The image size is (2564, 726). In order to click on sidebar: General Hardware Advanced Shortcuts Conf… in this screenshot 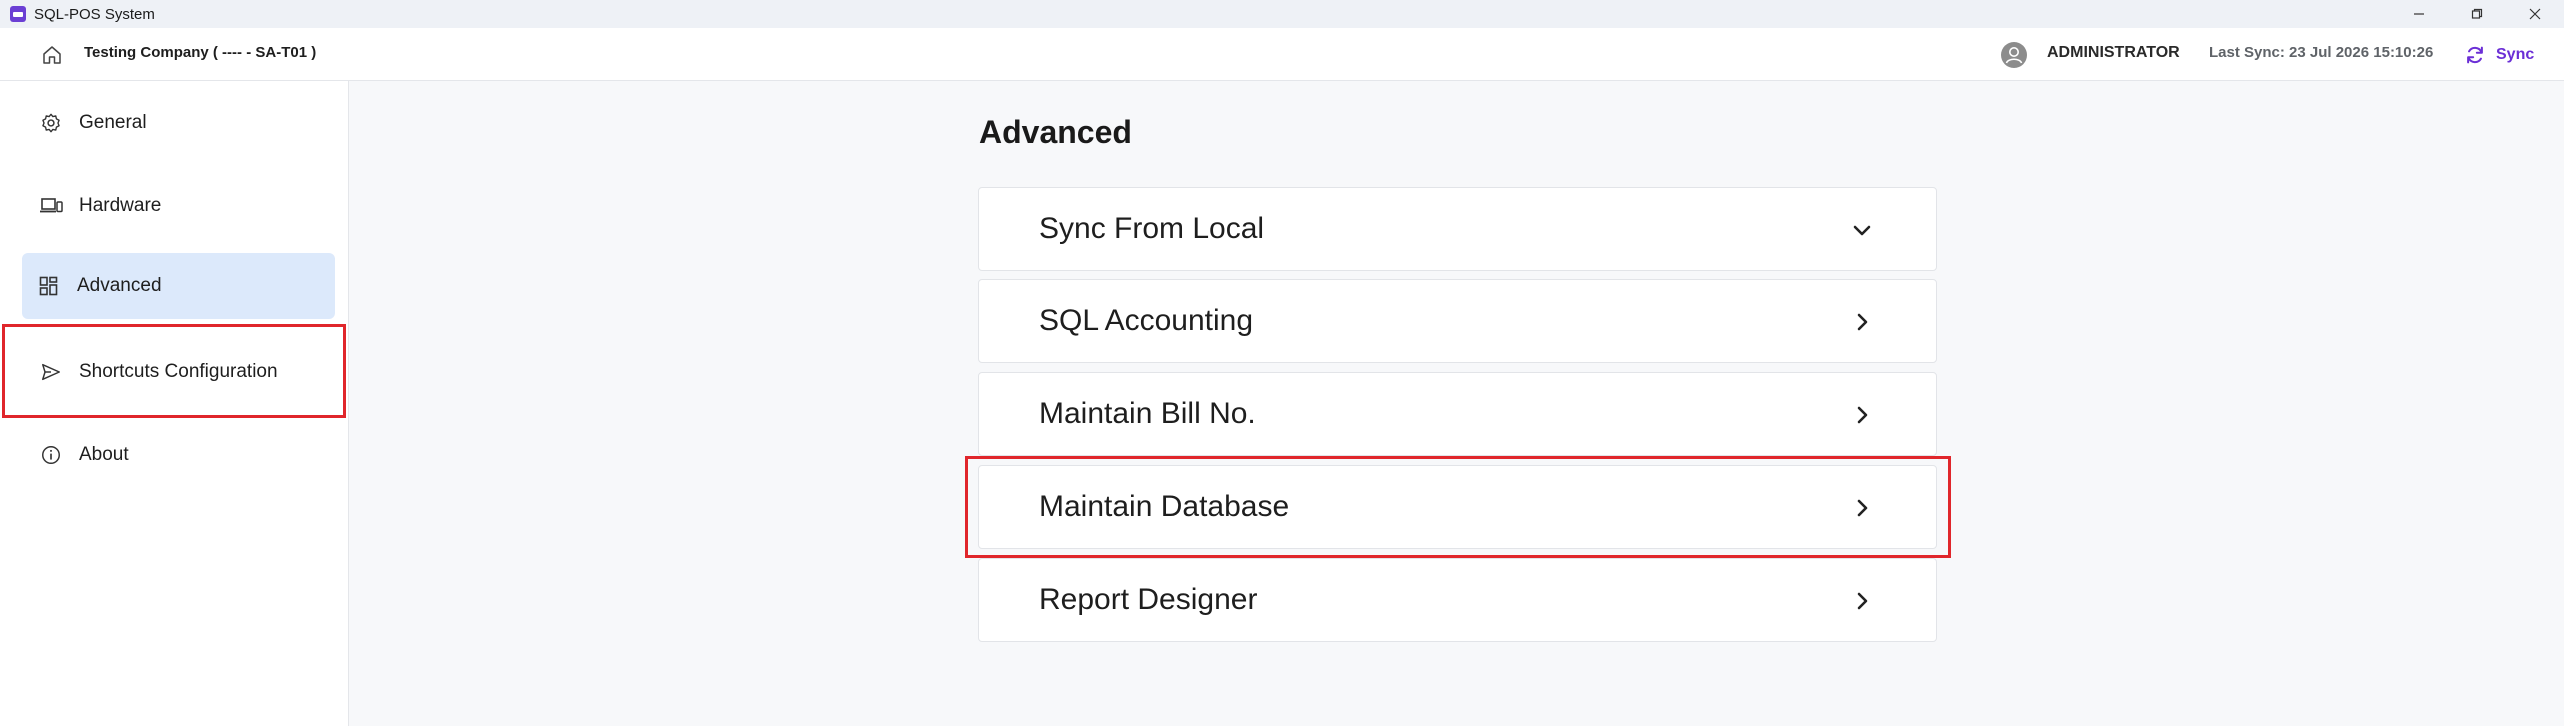, I will do `click(174, 403)`.